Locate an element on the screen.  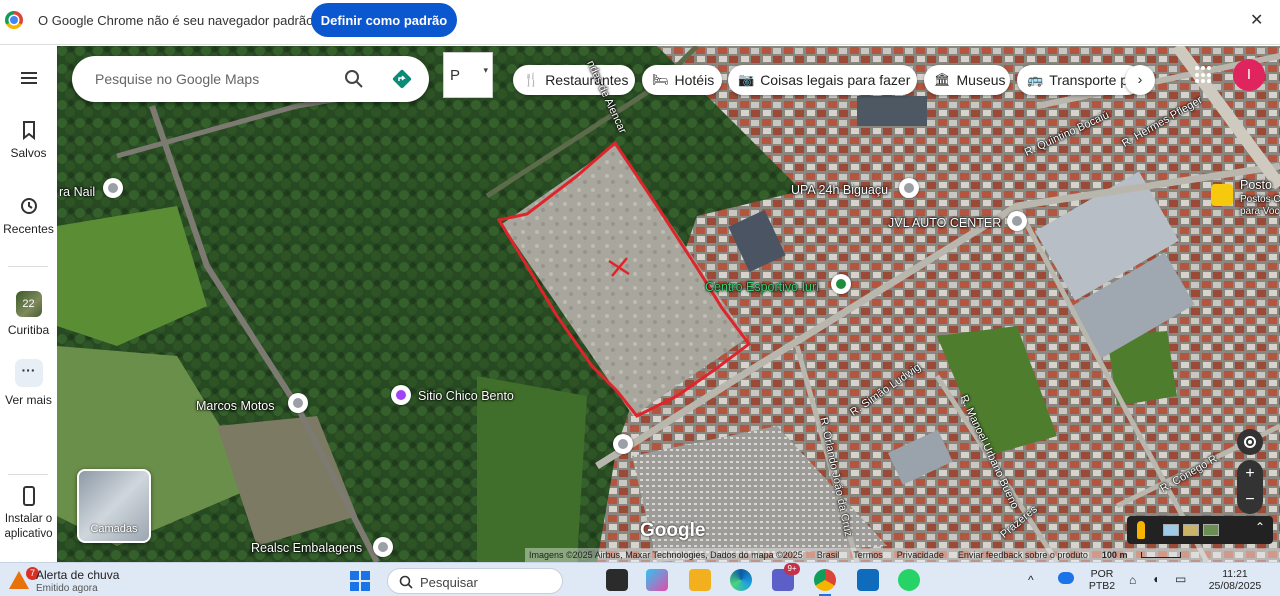
rail-item-more: ··· Ver mais is located at coordinates (28, 383).